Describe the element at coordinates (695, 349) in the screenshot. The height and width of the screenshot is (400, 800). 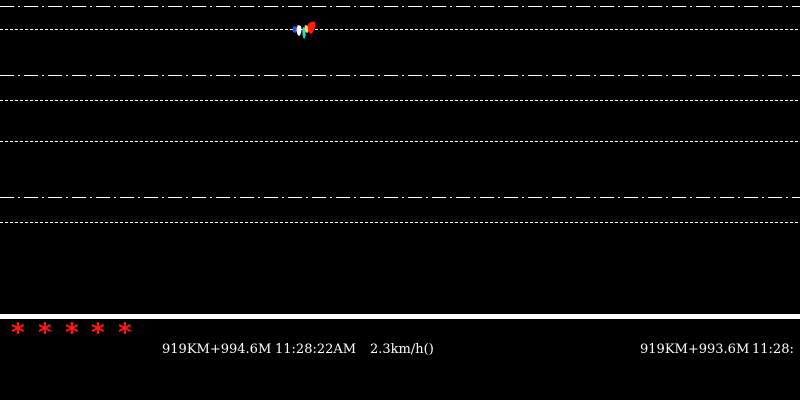
I see `position-readout: 919KM+993.6M` at that location.